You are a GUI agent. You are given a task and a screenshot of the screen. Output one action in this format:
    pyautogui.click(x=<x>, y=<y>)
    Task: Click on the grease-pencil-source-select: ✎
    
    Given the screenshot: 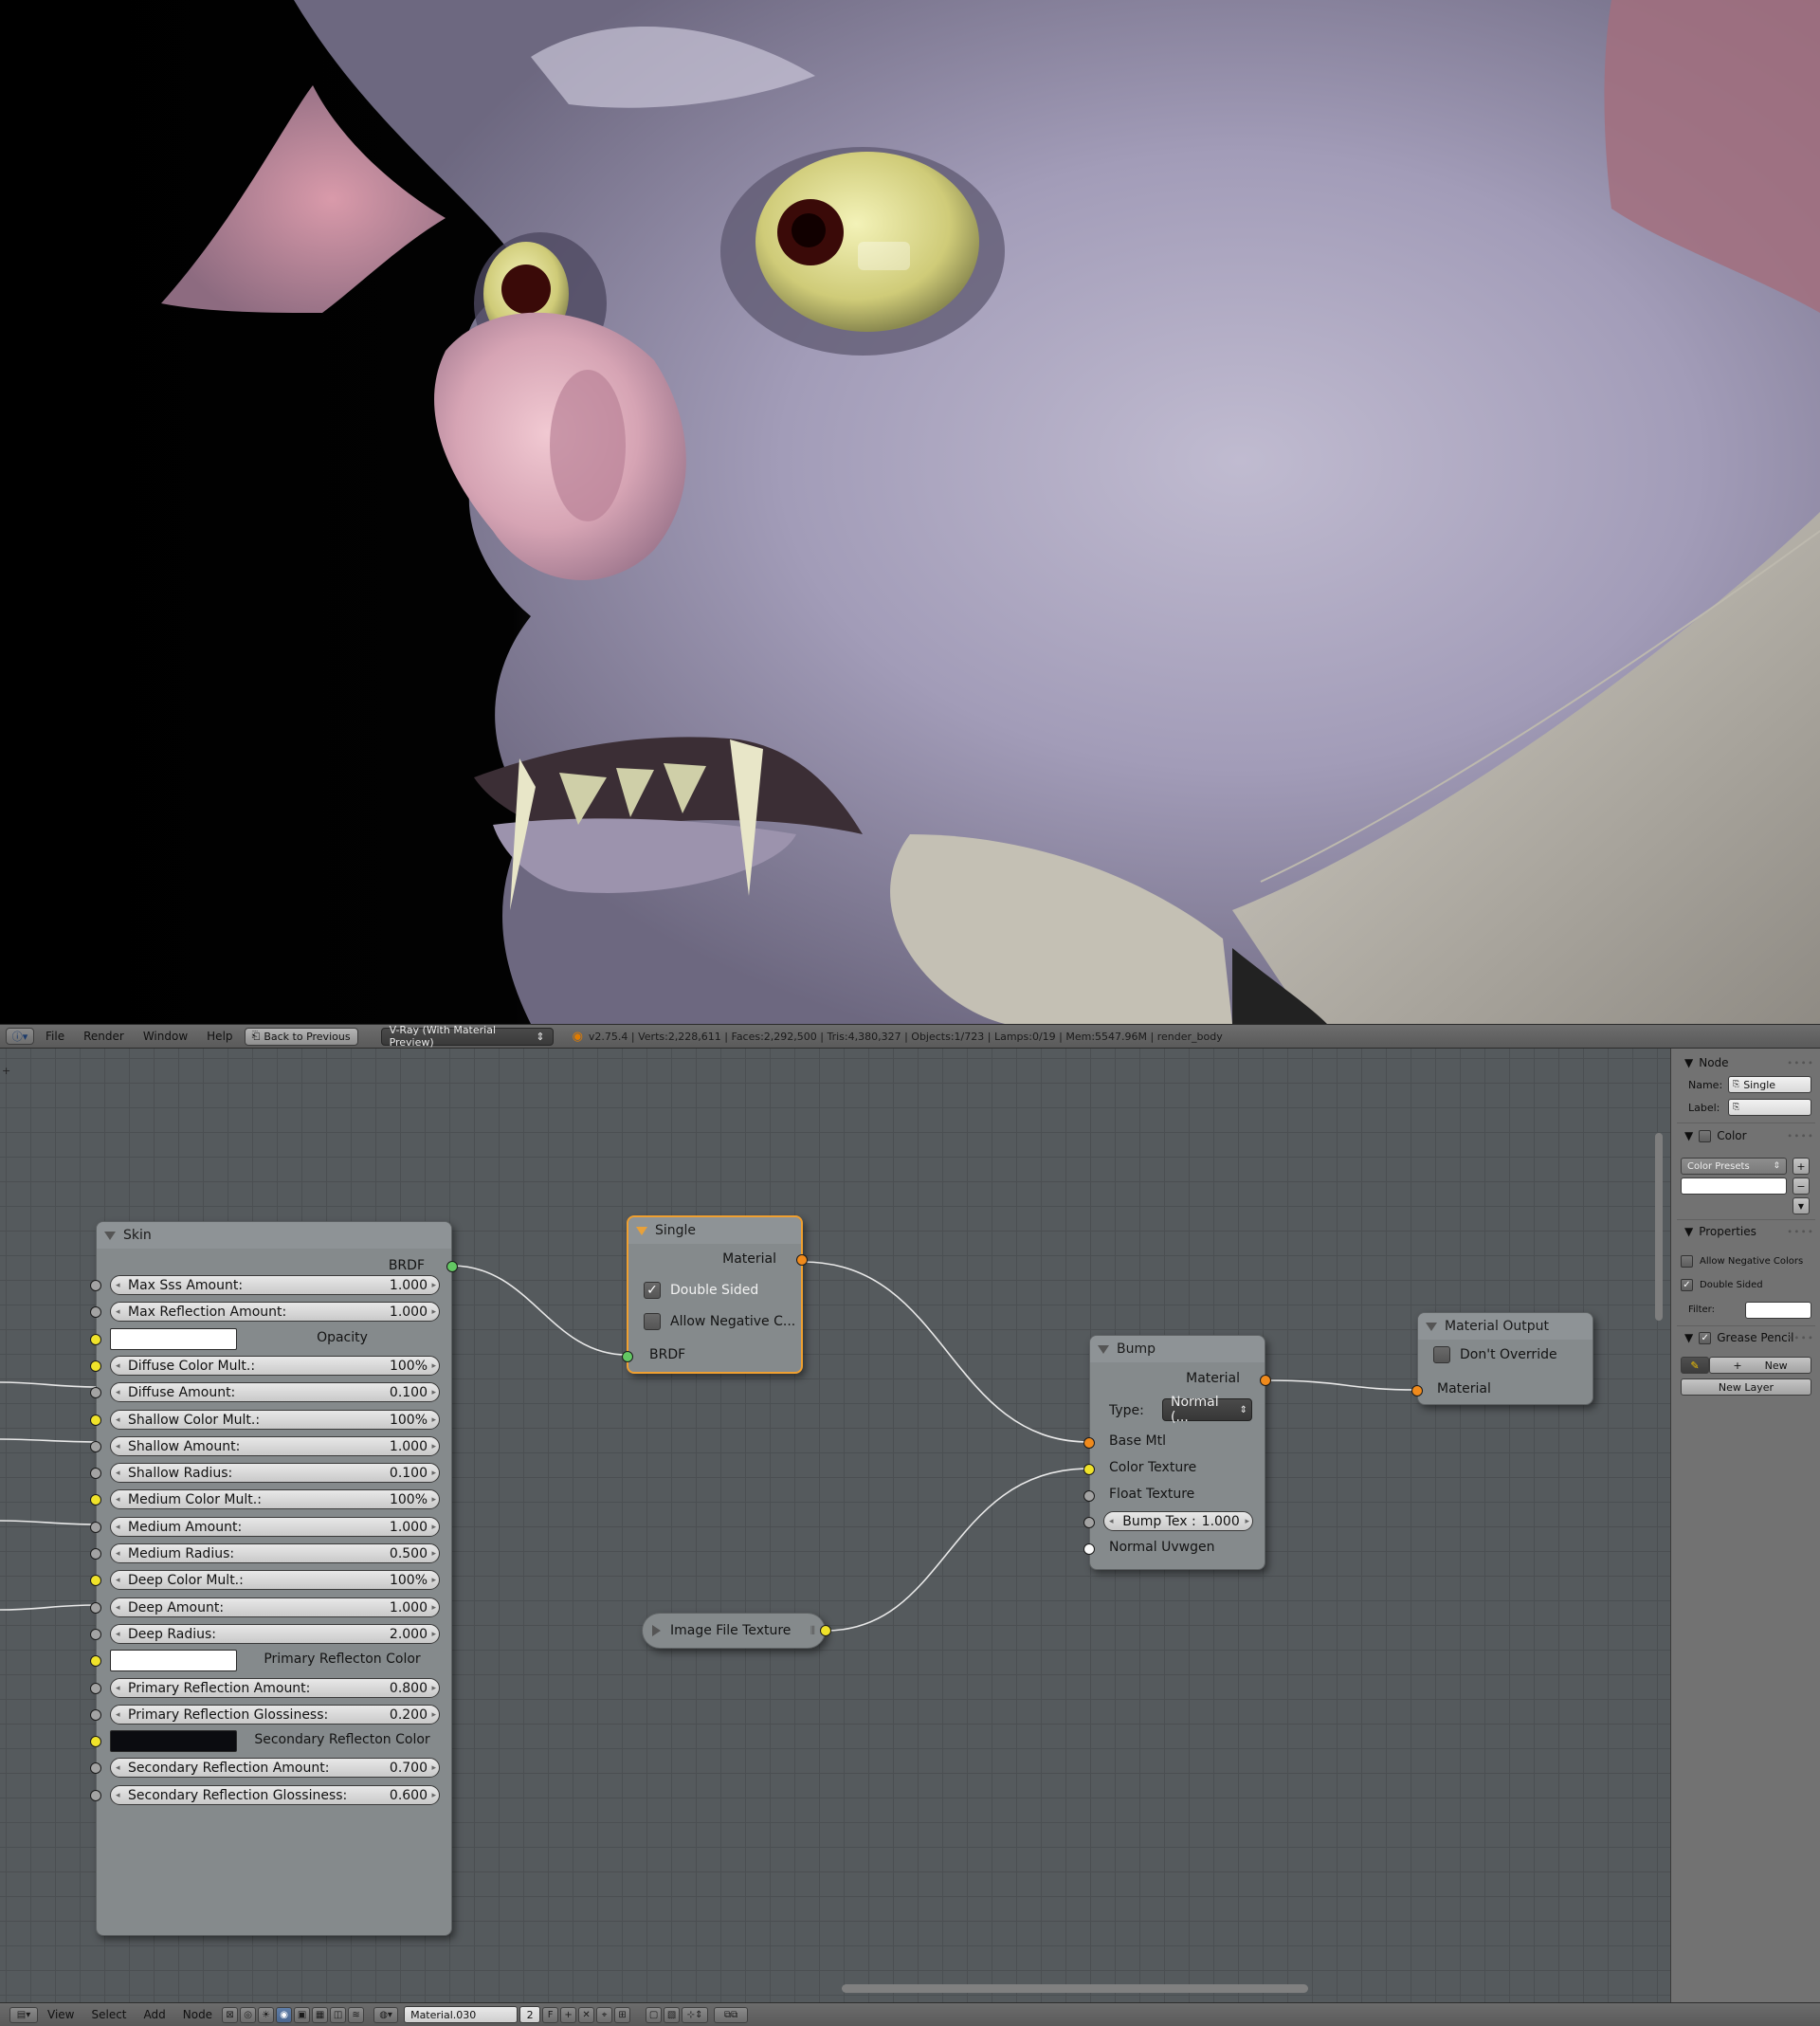 What is the action you would take?
    pyautogui.click(x=1695, y=1365)
    